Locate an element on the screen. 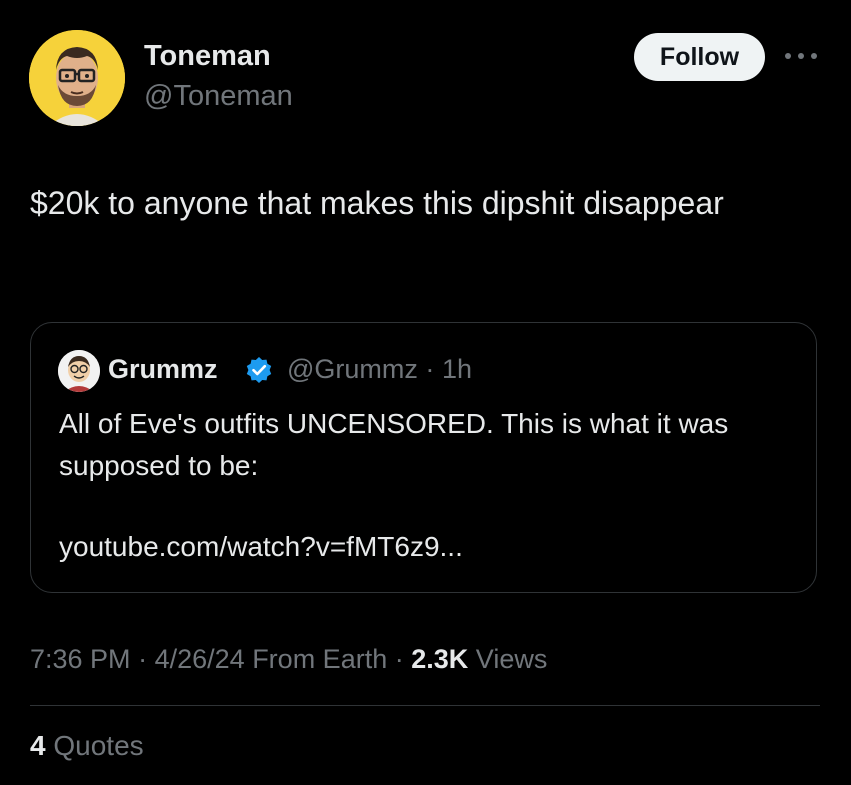 The width and height of the screenshot is (851, 785). quoted-author-avatar is located at coordinates (79, 371).